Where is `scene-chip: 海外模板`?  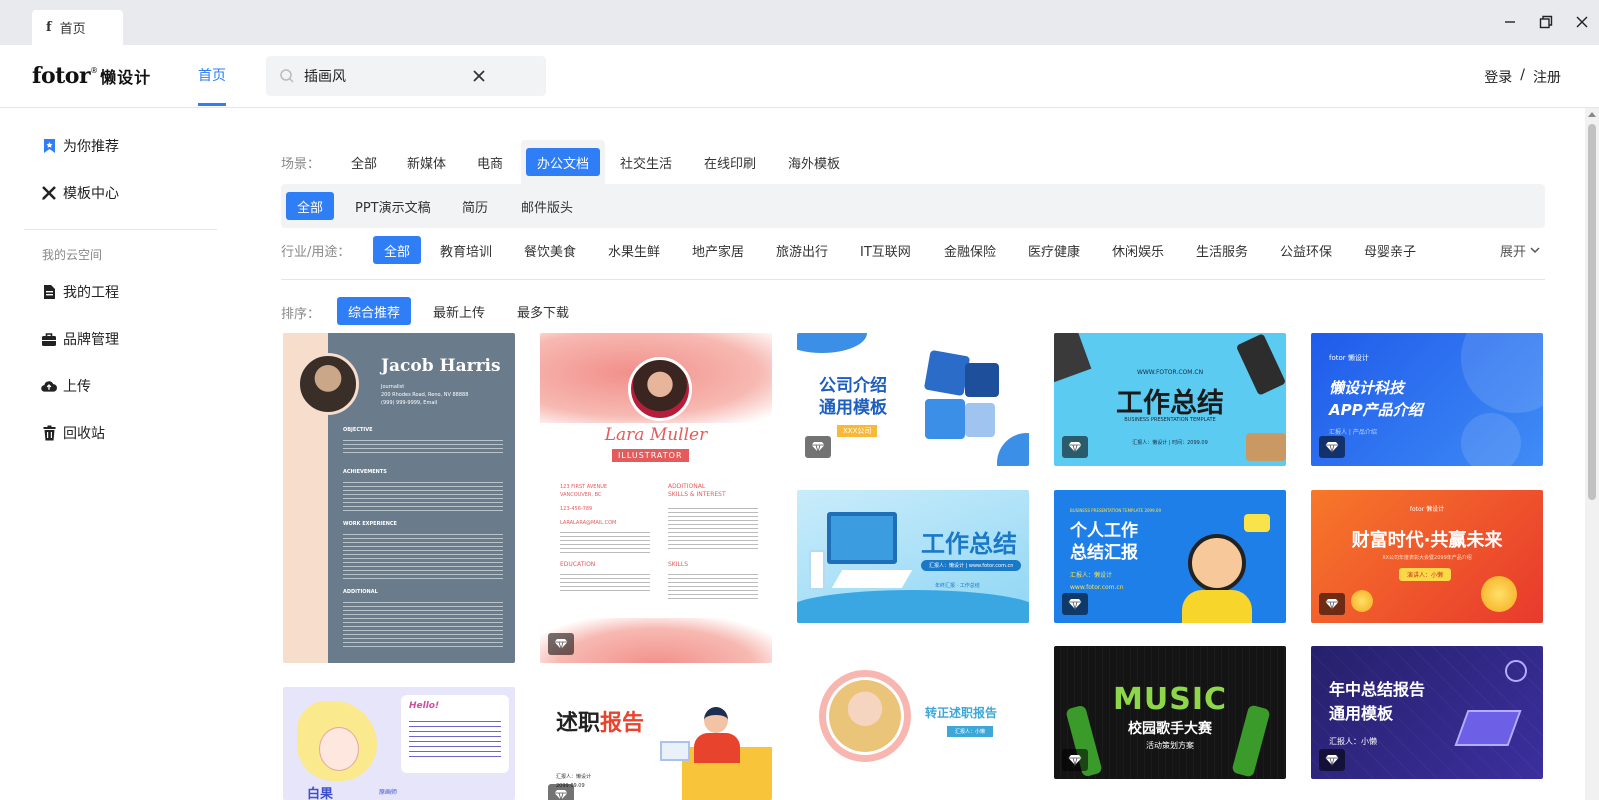 scene-chip: 海外模板 is located at coordinates (814, 162).